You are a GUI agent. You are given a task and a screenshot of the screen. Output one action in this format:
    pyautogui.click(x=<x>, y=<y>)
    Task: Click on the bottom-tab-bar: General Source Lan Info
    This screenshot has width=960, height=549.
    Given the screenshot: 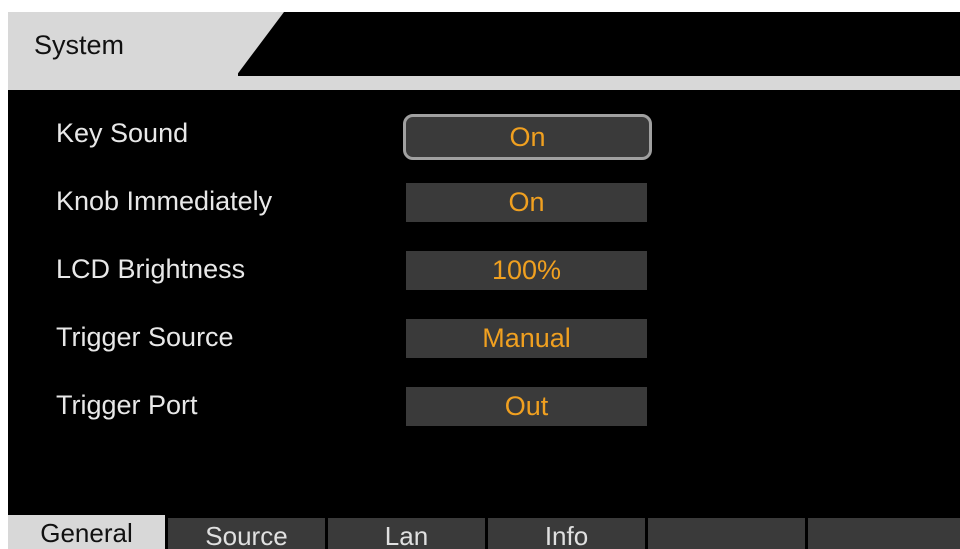 What is the action you would take?
    pyautogui.click(x=484, y=532)
    